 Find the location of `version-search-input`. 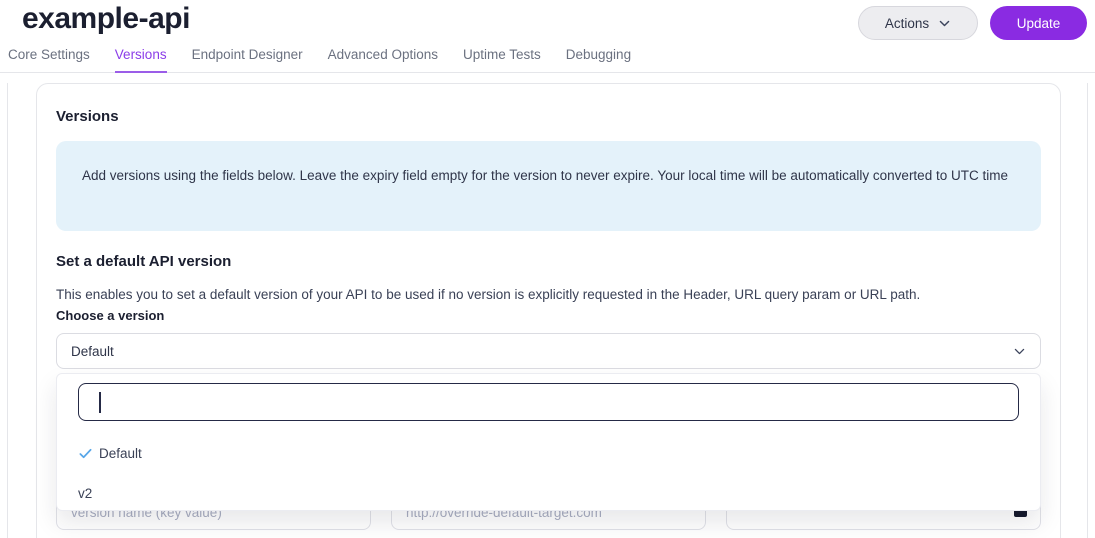

version-search-input is located at coordinates (548, 402).